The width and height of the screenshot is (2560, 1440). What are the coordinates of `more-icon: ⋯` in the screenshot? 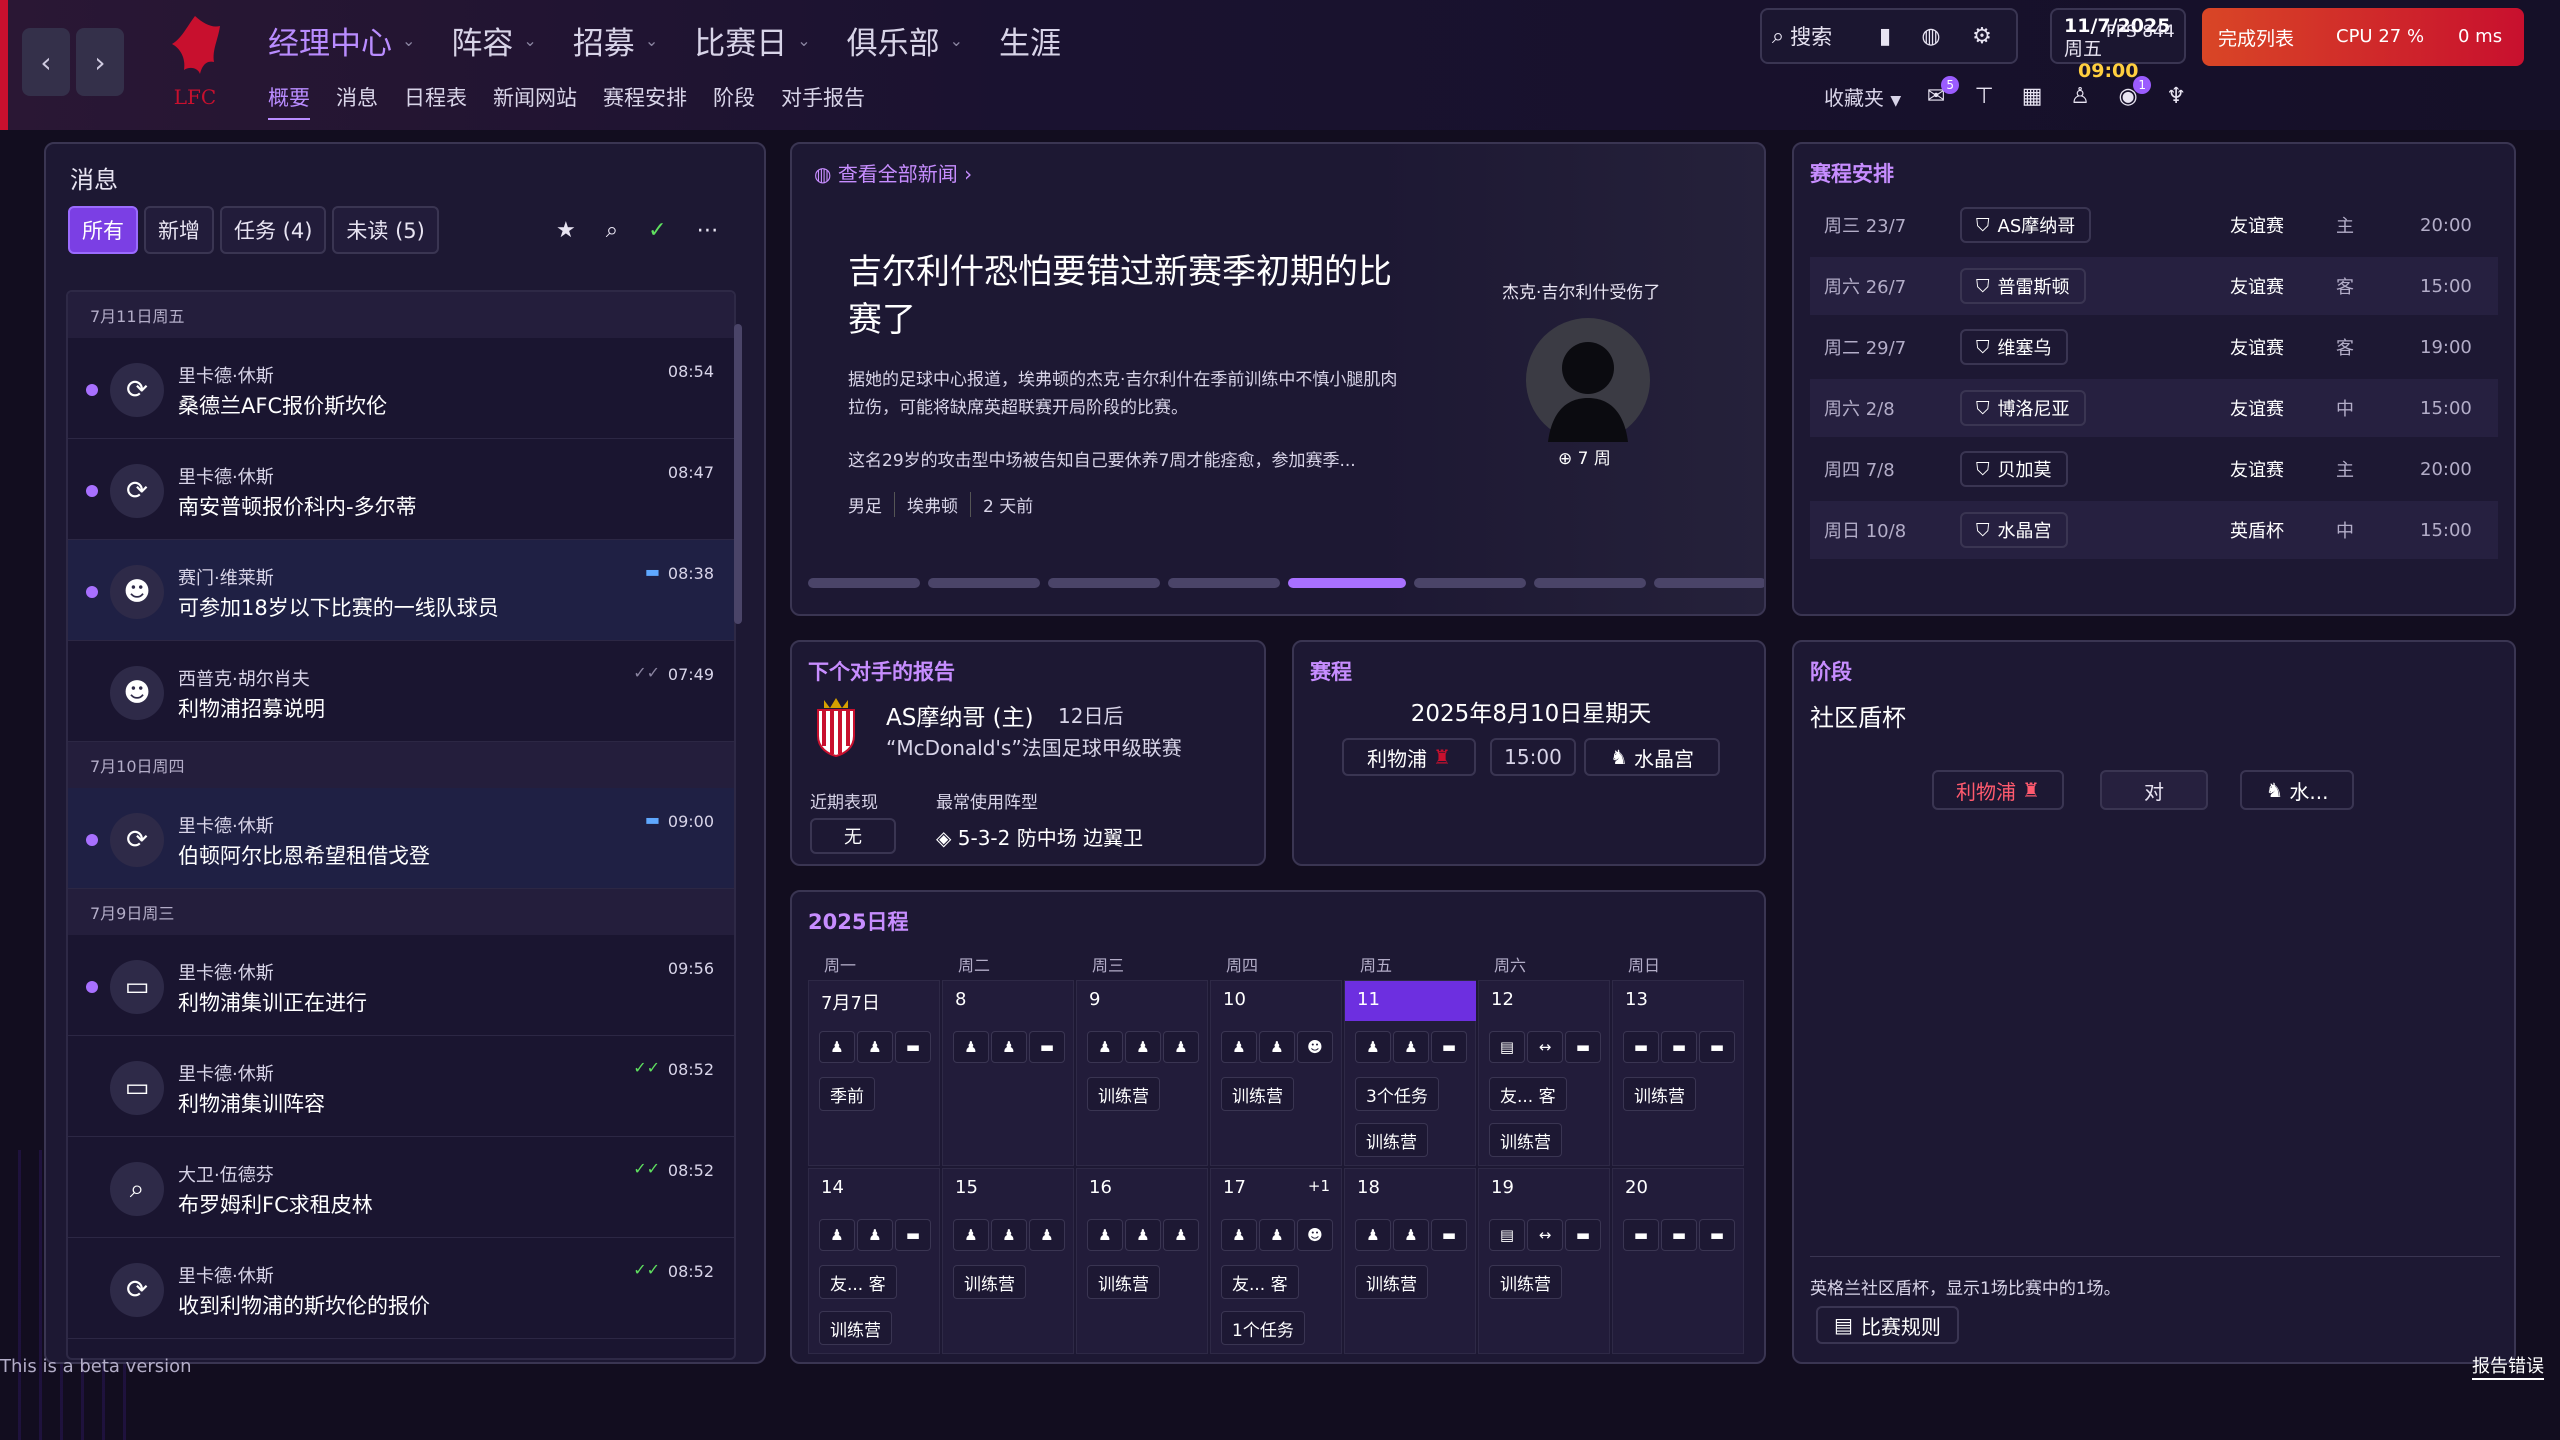 It's located at (708, 230).